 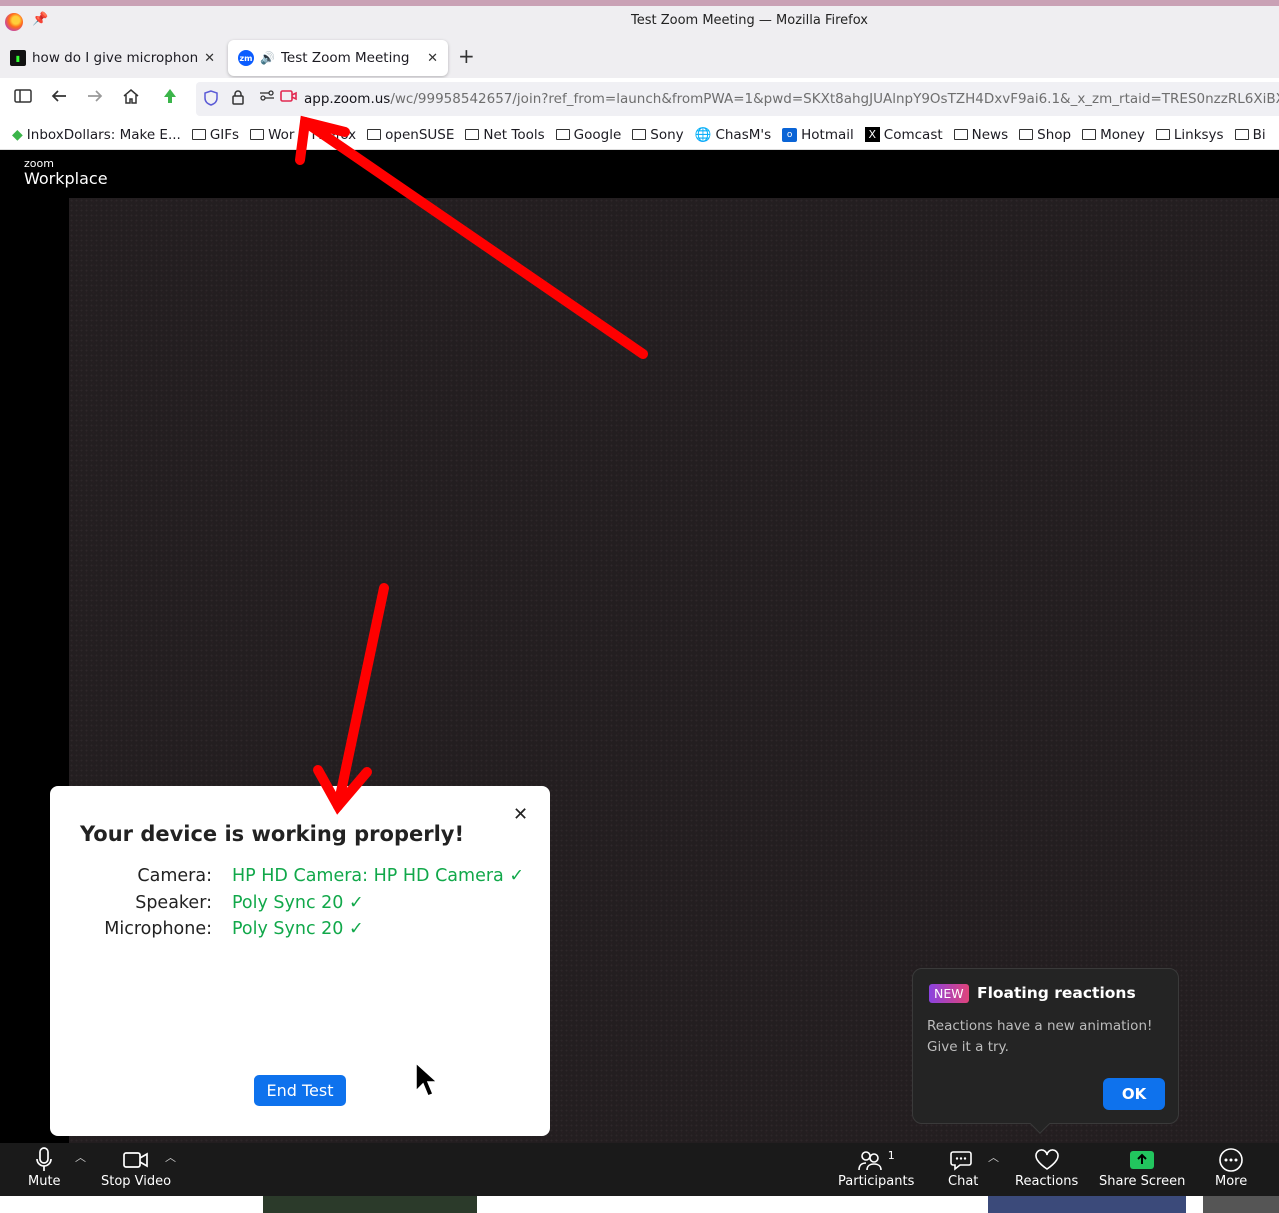 What do you see at coordinates (136, 1181) in the screenshot?
I see `stop-video-label: Stop Video` at bounding box center [136, 1181].